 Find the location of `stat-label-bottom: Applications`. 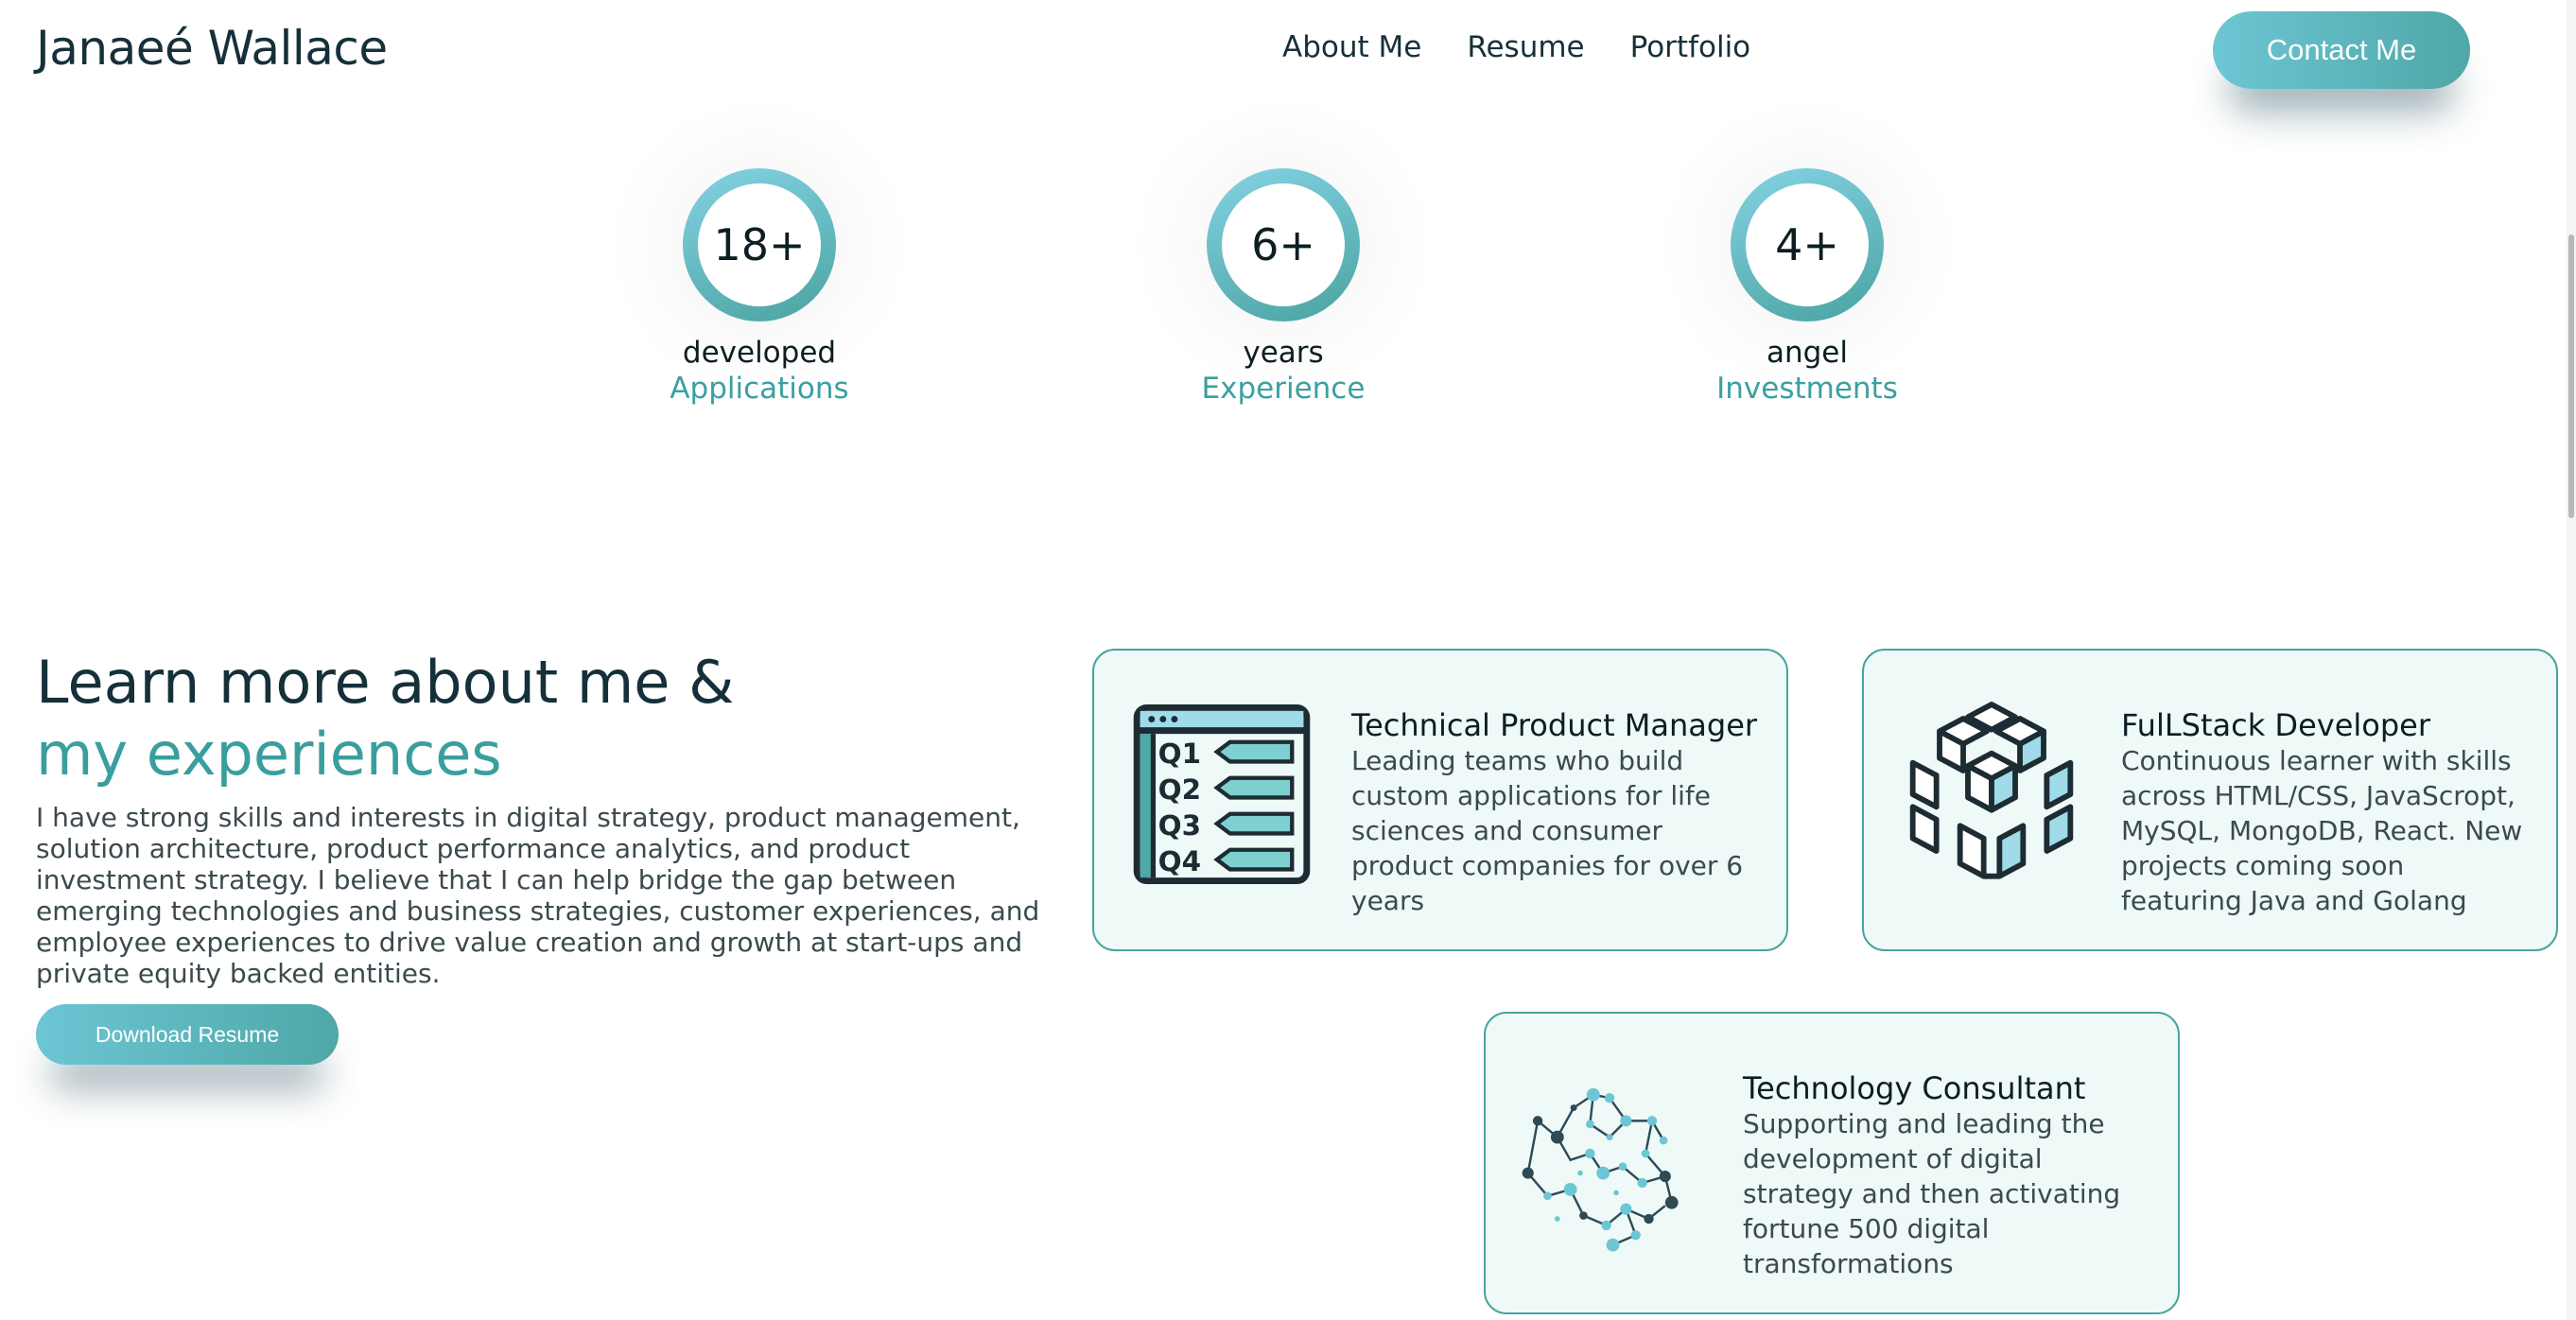

stat-label-bottom: Applications is located at coordinates (759, 389).